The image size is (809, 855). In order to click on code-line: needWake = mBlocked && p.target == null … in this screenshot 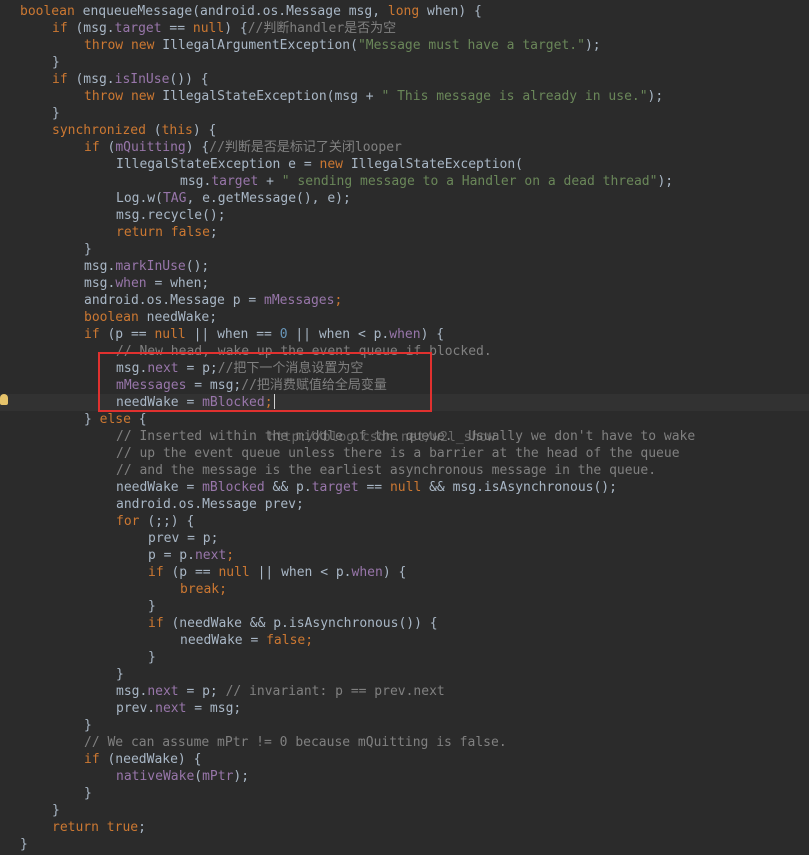, I will do `click(366, 487)`.